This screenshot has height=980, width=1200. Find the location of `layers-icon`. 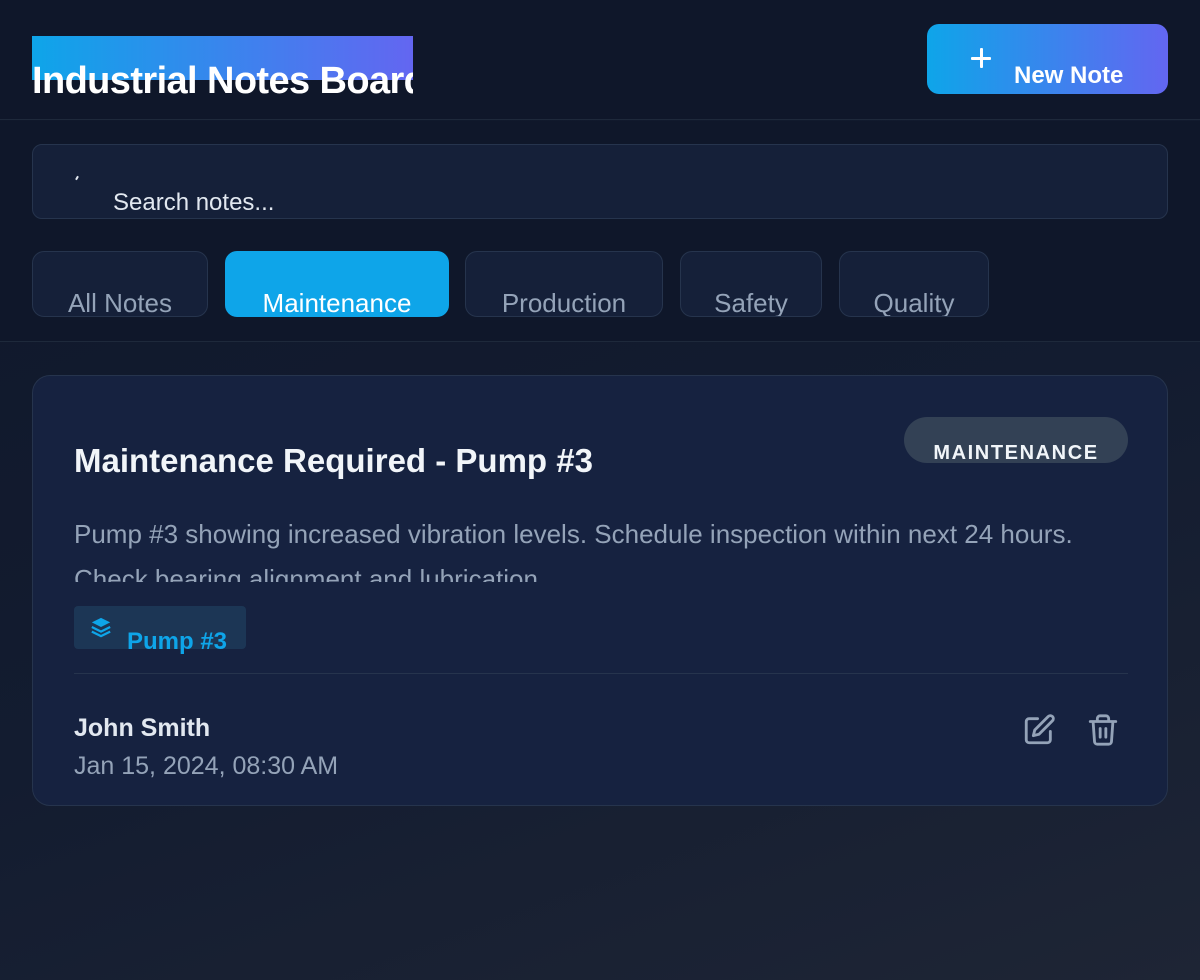

layers-icon is located at coordinates (101, 627).